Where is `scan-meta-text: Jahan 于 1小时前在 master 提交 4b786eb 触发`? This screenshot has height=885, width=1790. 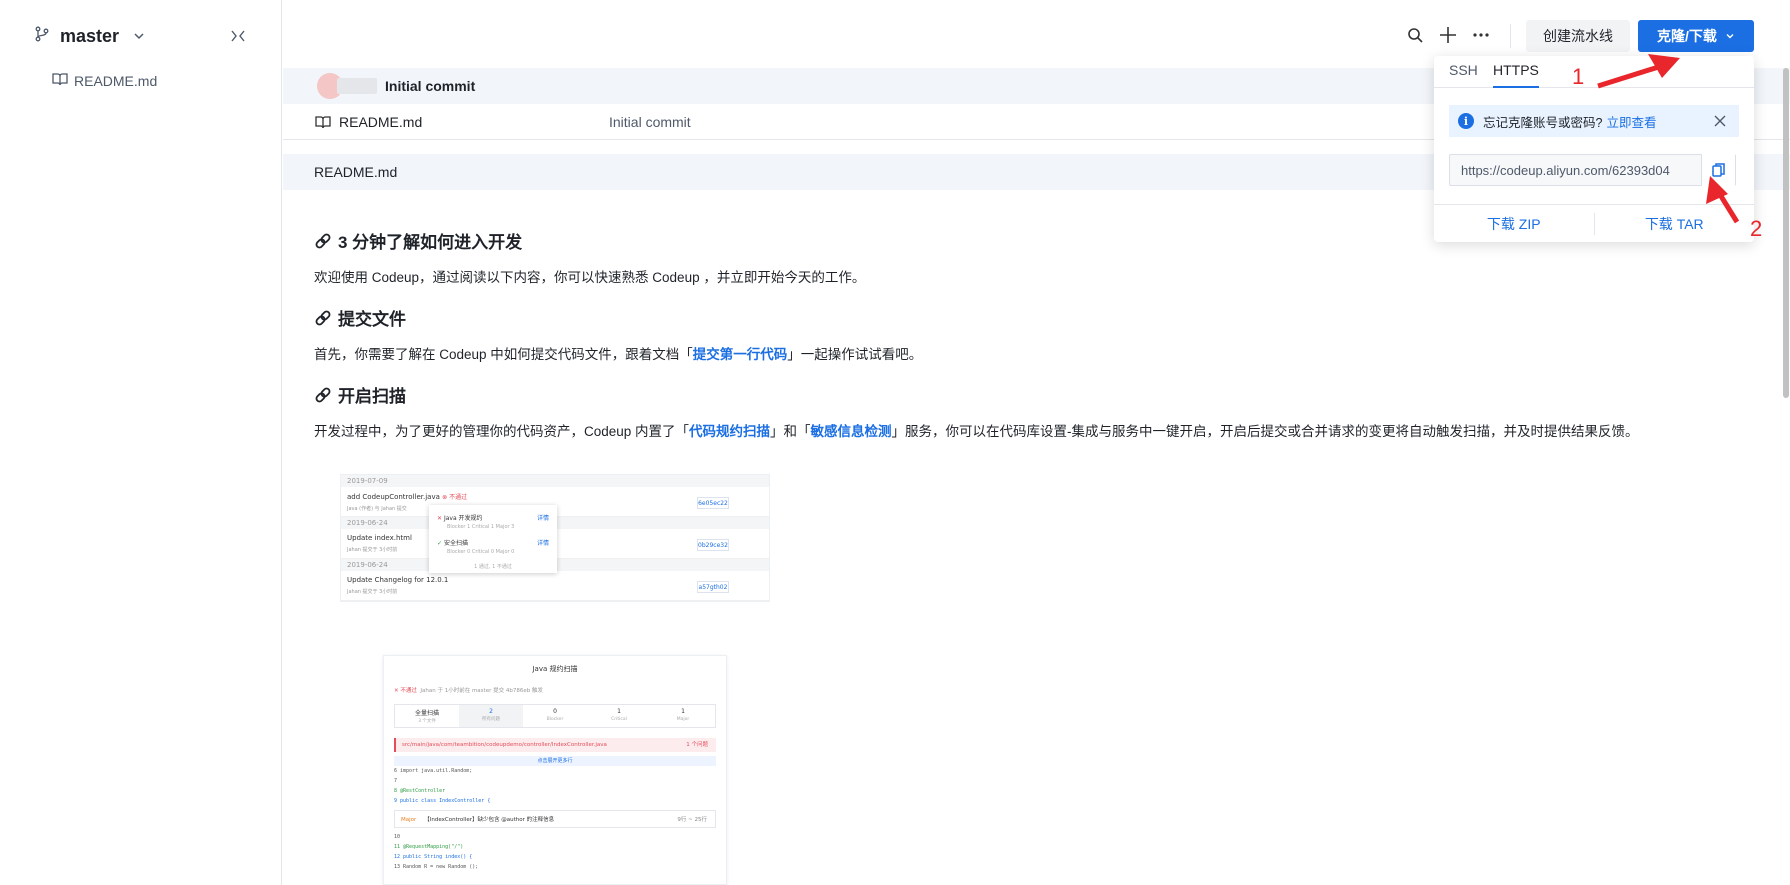
scan-meta-text: Jahan 于 1小时前在 master 提交 4b786eb 触发 is located at coordinates (481, 691).